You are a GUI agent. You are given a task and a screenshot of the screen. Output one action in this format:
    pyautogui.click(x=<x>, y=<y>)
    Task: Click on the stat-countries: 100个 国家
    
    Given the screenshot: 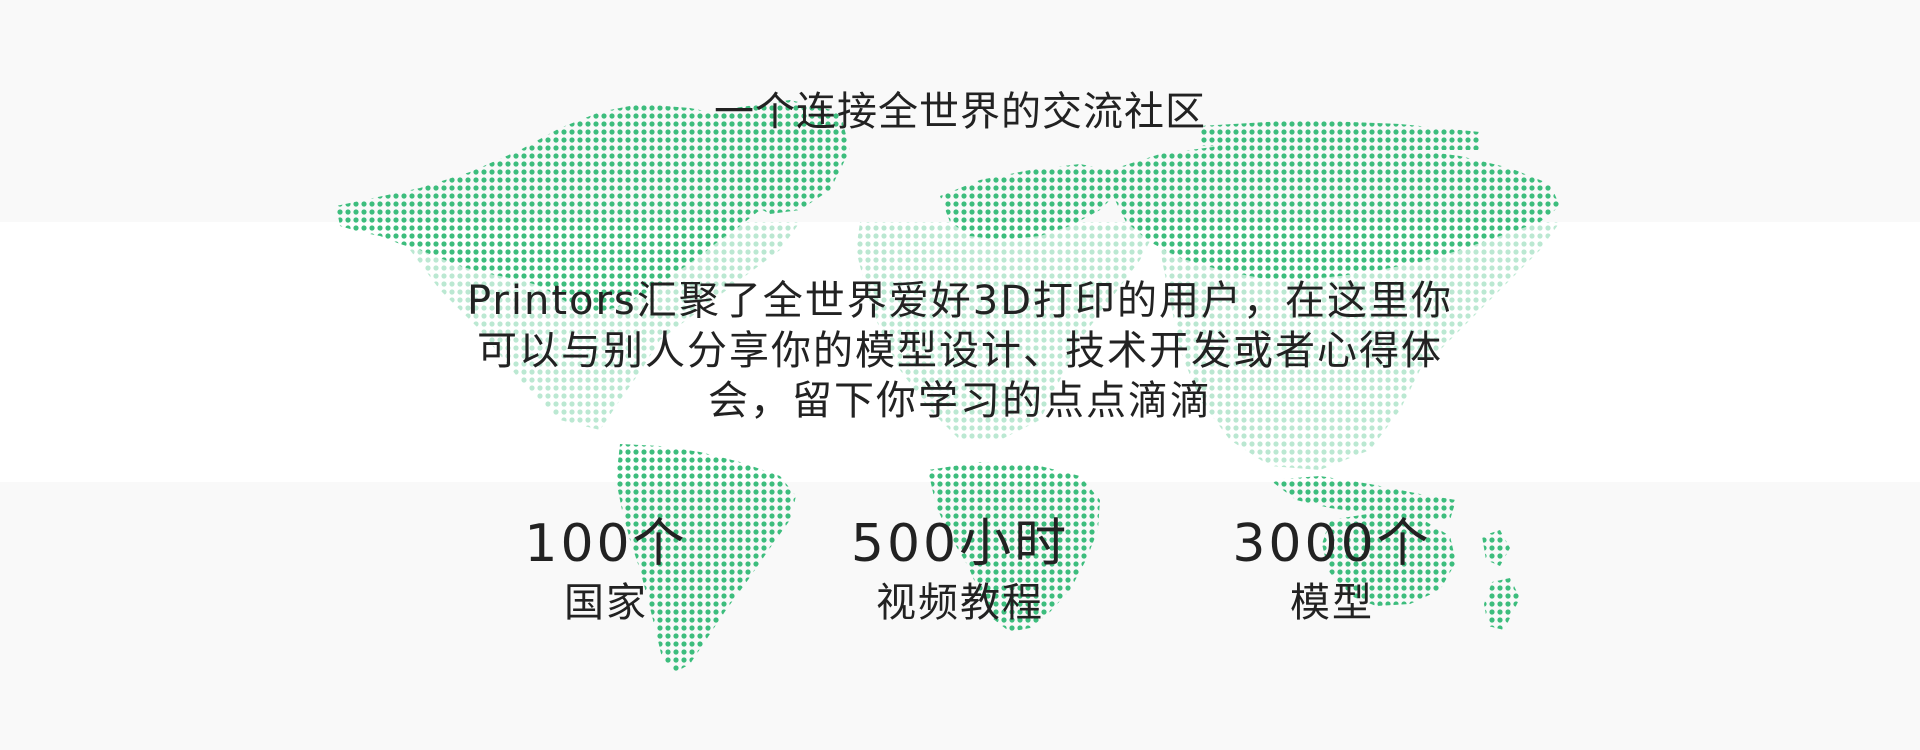 What is the action you would take?
    pyautogui.click(x=606, y=570)
    